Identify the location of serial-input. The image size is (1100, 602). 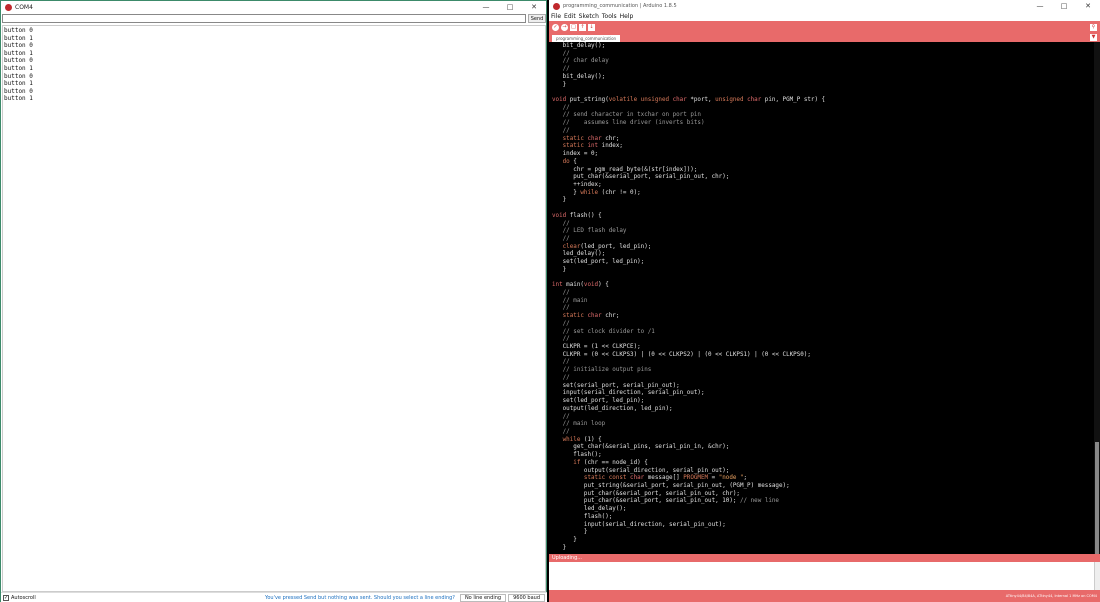
(264, 18).